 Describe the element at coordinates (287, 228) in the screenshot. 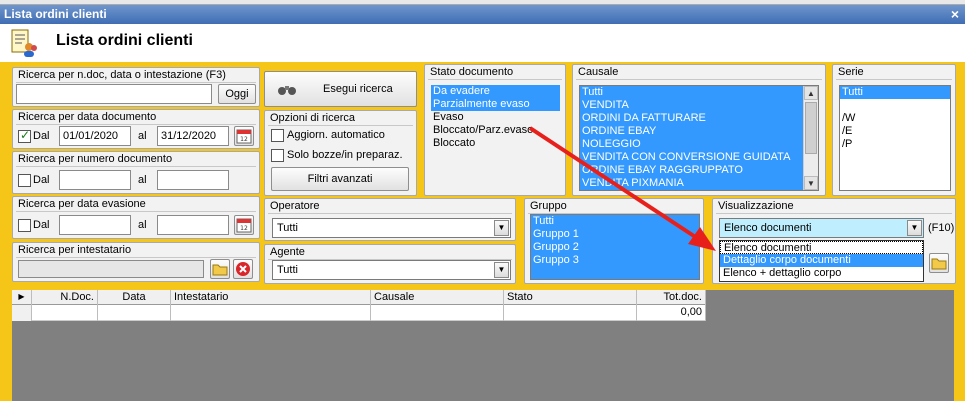

I see `operator-value: Tutti` at that location.